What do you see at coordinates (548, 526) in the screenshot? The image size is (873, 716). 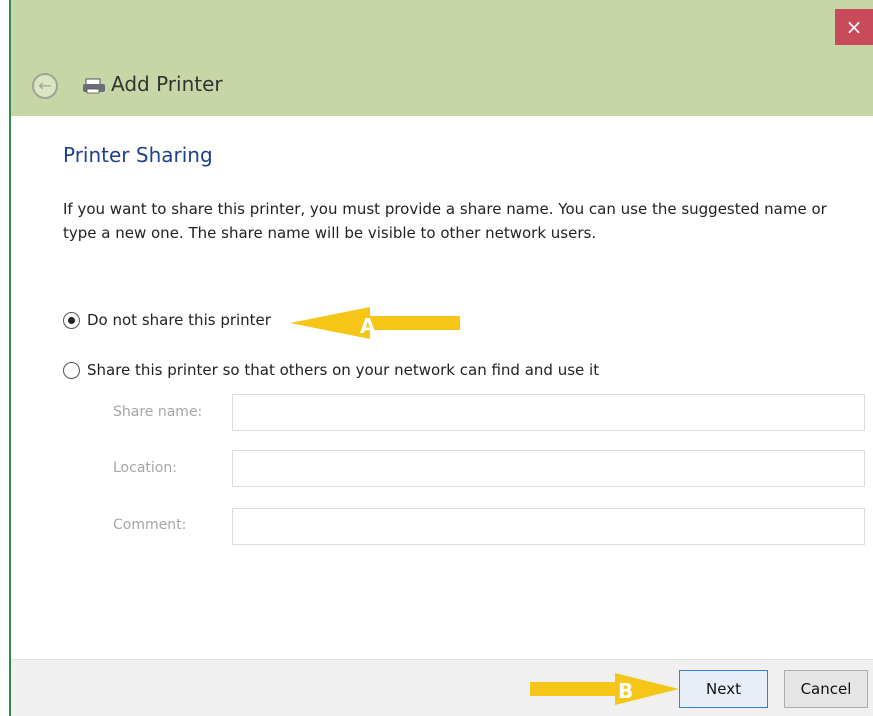 I see `comment-input` at bounding box center [548, 526].